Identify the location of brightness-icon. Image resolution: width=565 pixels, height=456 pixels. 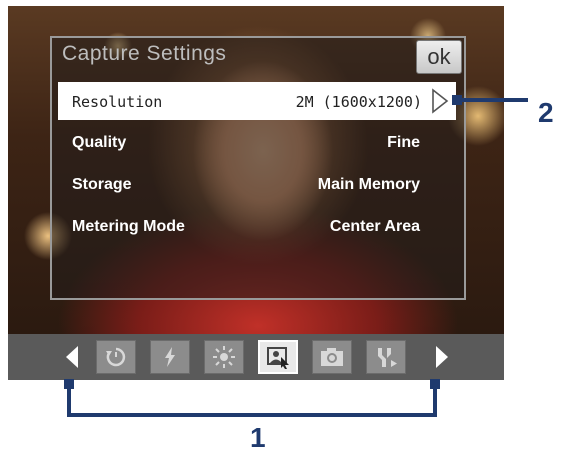
(224, 357).